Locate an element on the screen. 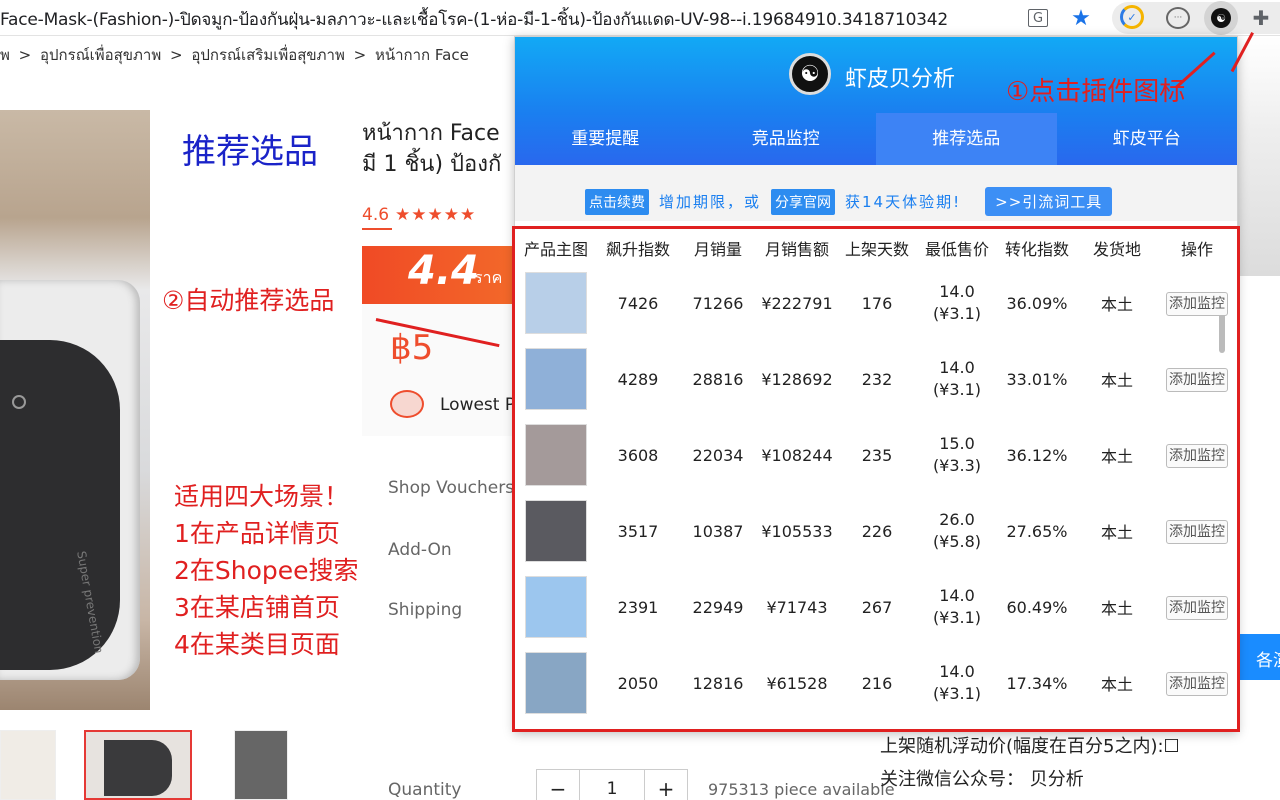 The width and height of the screenshot is (1280, 800). breadcrumb-item: หน้ากาก Face is located at coordinates (421, 55).